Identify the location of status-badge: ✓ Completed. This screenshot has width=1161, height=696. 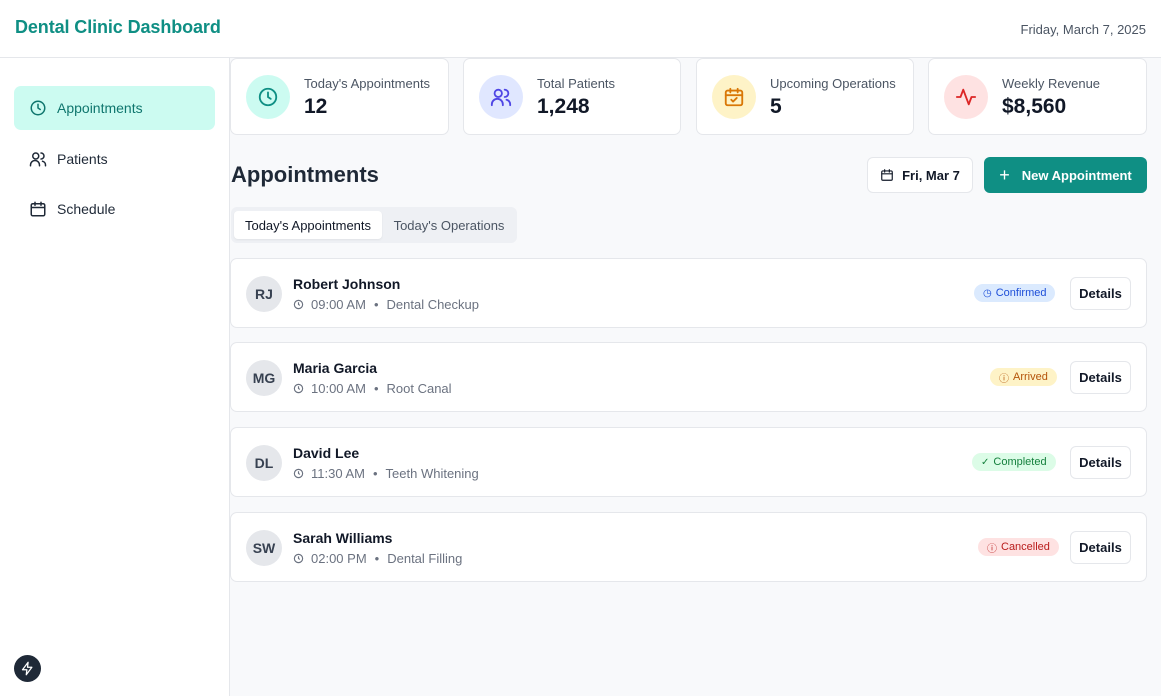
(1014, 462).